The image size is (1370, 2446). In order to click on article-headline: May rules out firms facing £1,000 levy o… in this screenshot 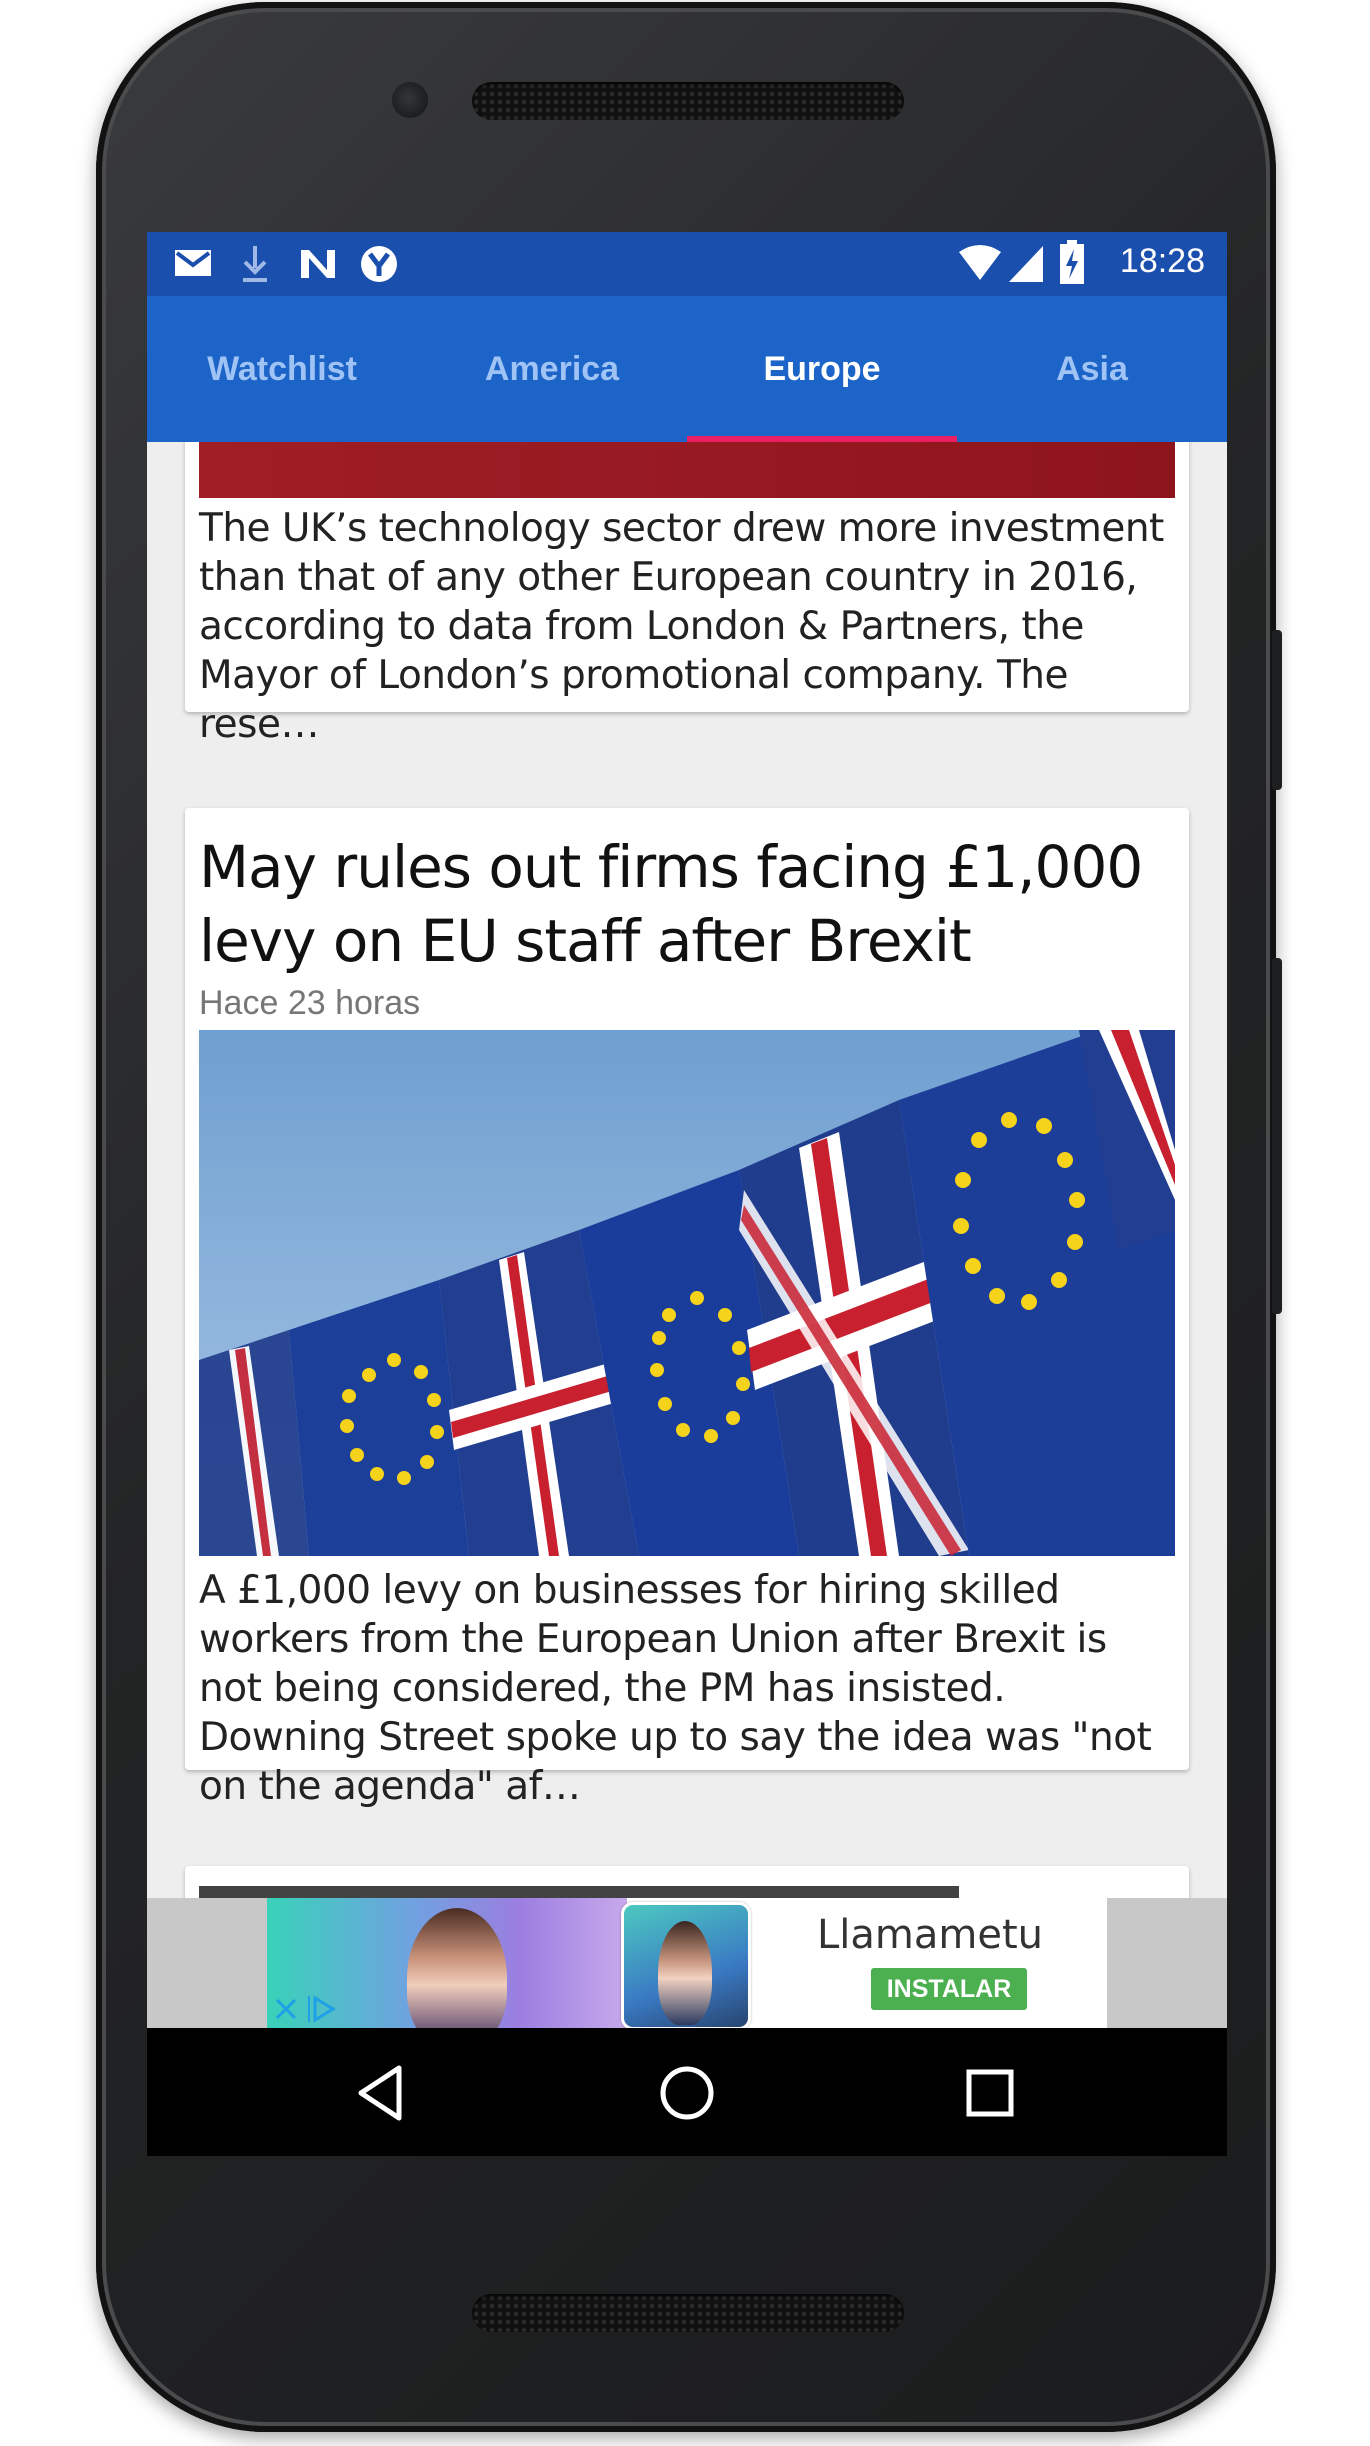, I will do `click(689, 904)`.